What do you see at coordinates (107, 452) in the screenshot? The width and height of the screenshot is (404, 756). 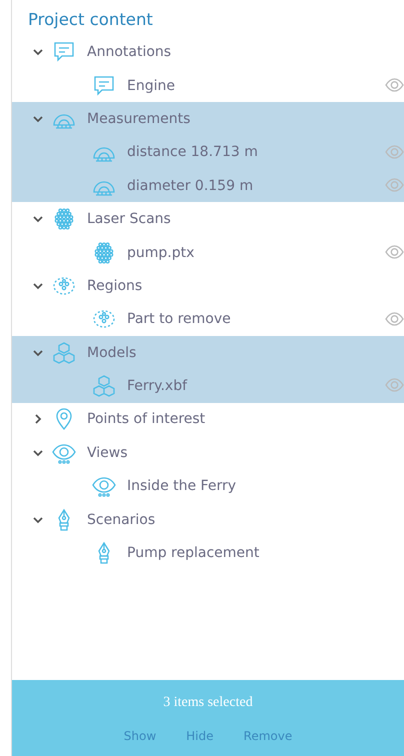 I see `group-label: Views` at bounding box center [107, 452].